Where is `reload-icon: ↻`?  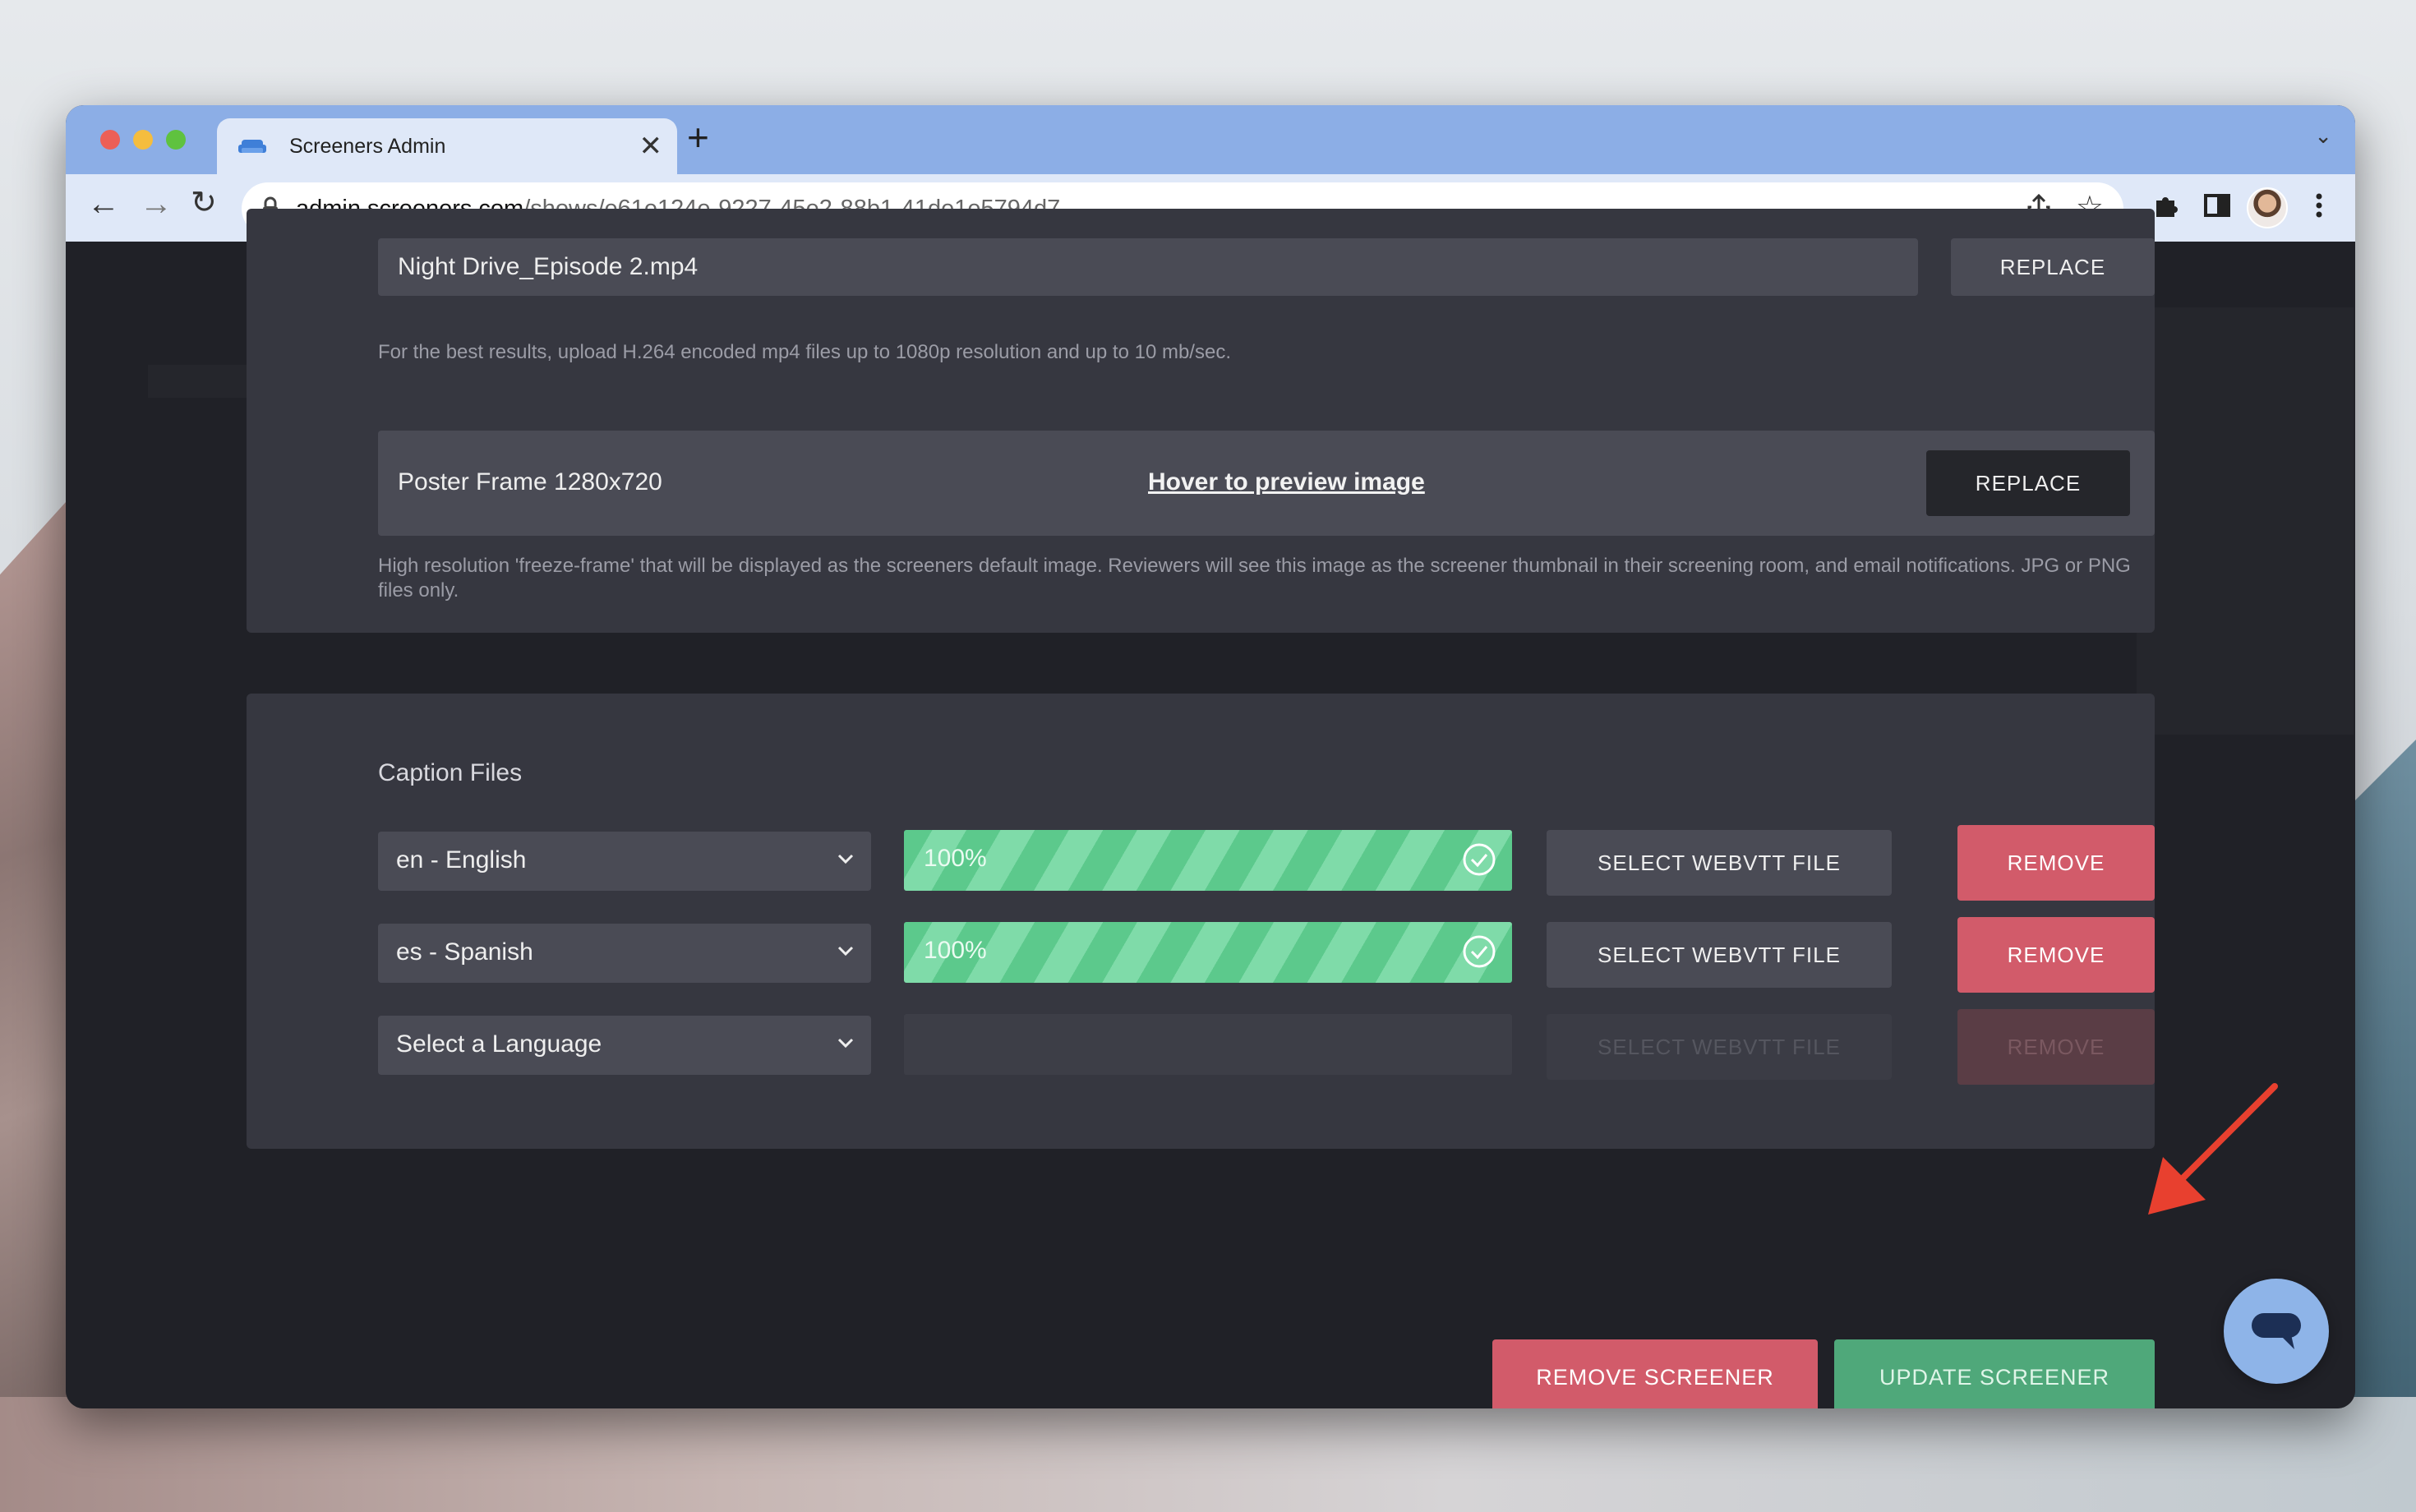 reload-icon: ↻ is located at coordinates (204, 203).